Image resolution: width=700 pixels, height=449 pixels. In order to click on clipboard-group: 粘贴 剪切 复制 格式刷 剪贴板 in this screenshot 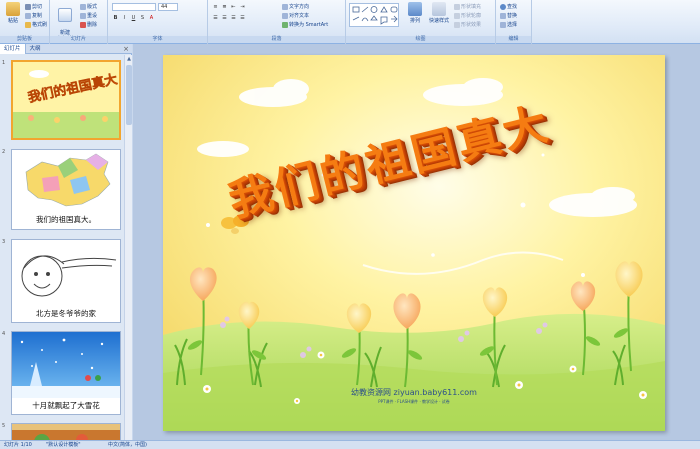, I will do `click(25, 22)`.